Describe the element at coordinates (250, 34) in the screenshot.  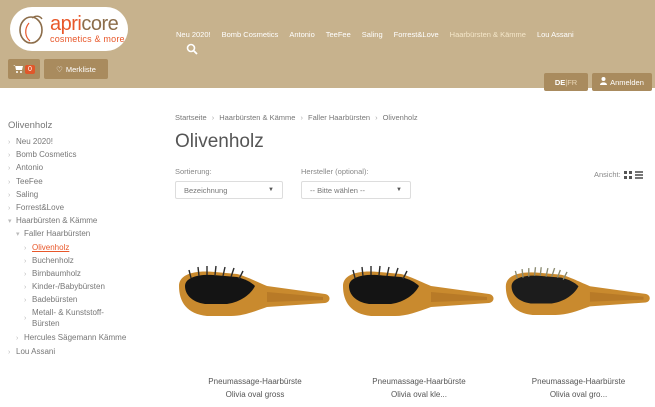
I see `topnav-item-bomb-cosmetics: Bomb Cosmetics` at that location.